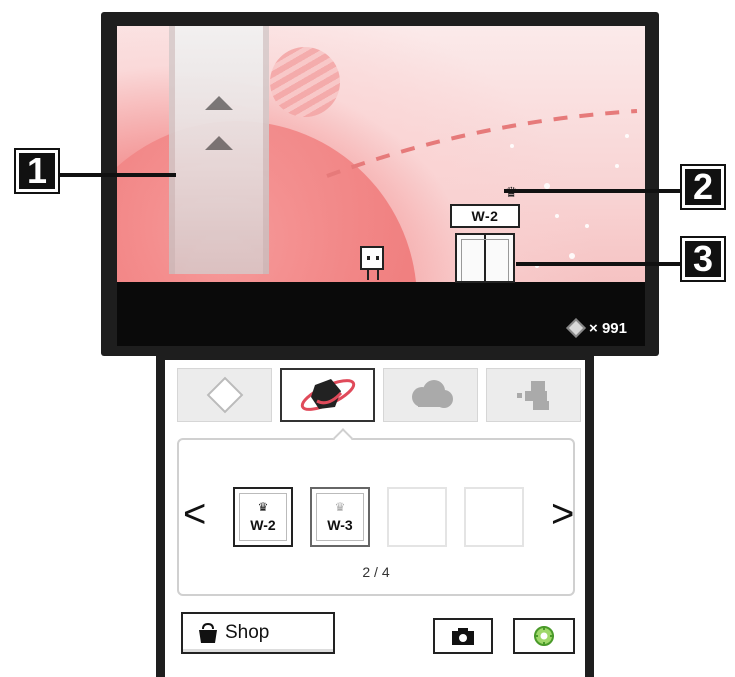 The image size is (735, 677). I want to click on medal-counter: × 991, so click(596, 328).